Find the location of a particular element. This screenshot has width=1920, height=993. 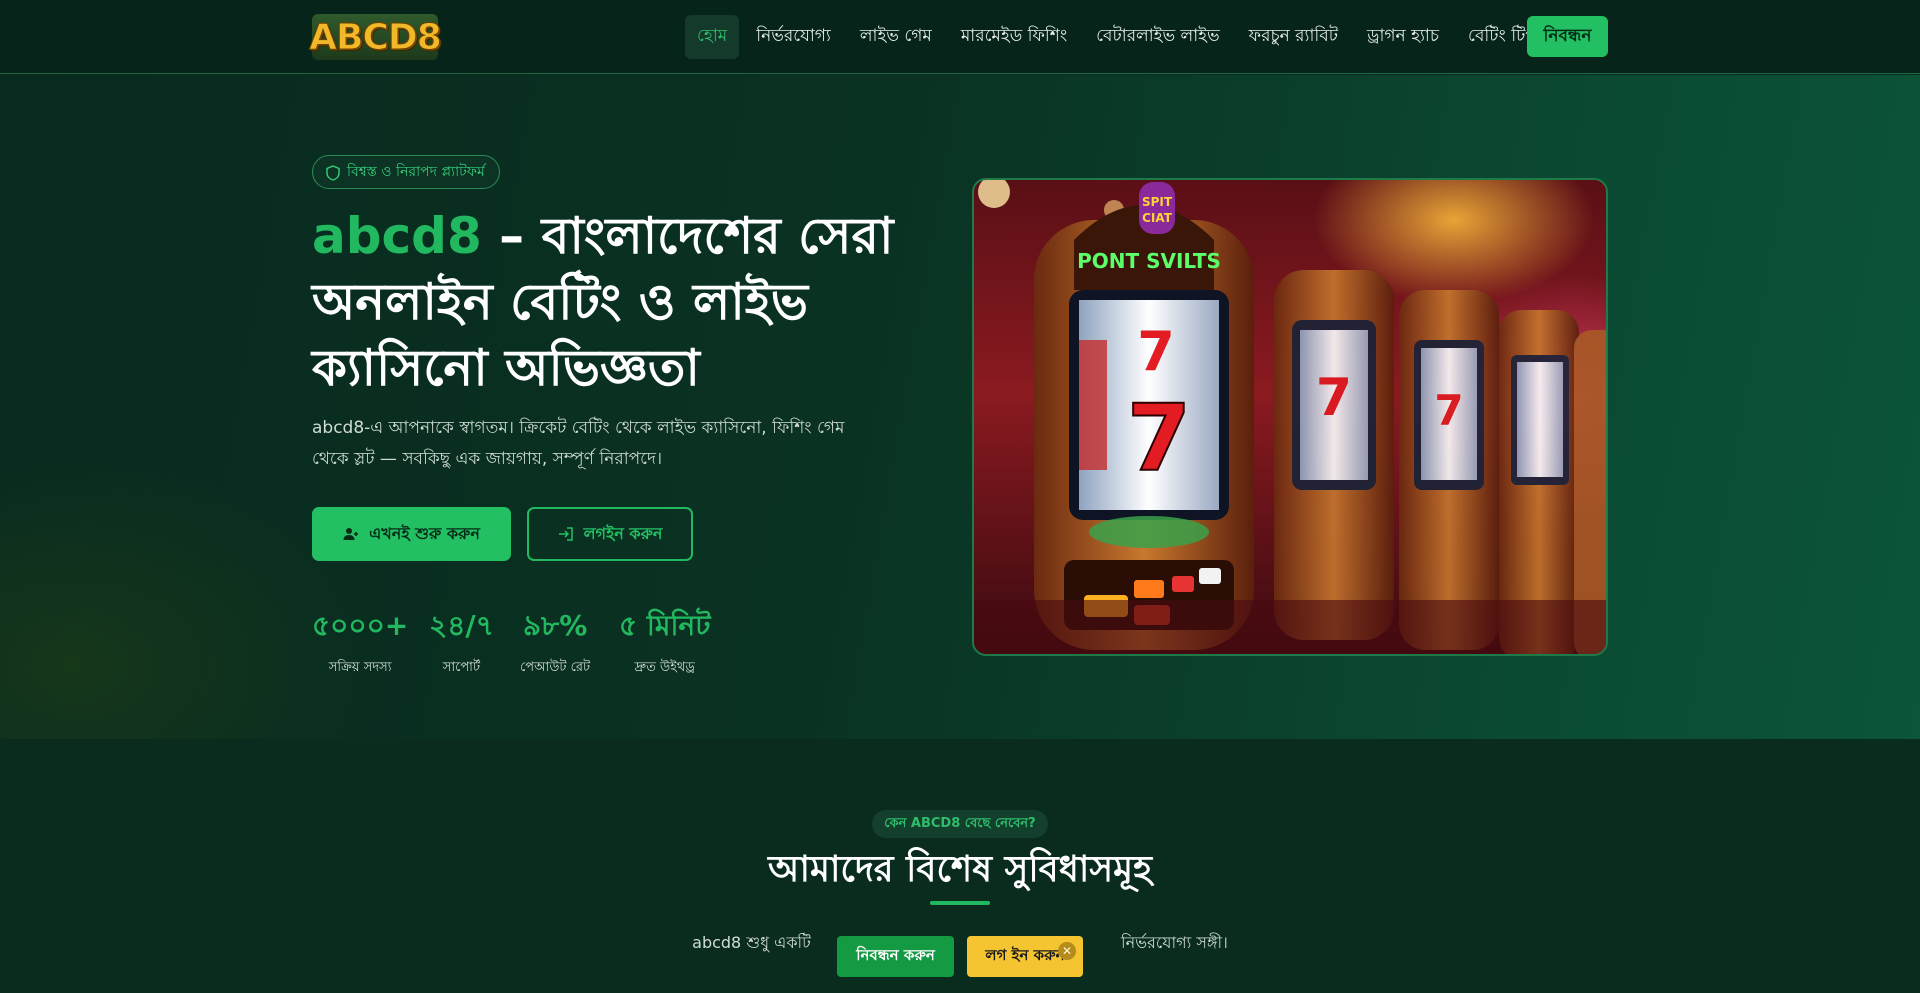

close-icon: ✕ is located at coordinates (1067, 951).